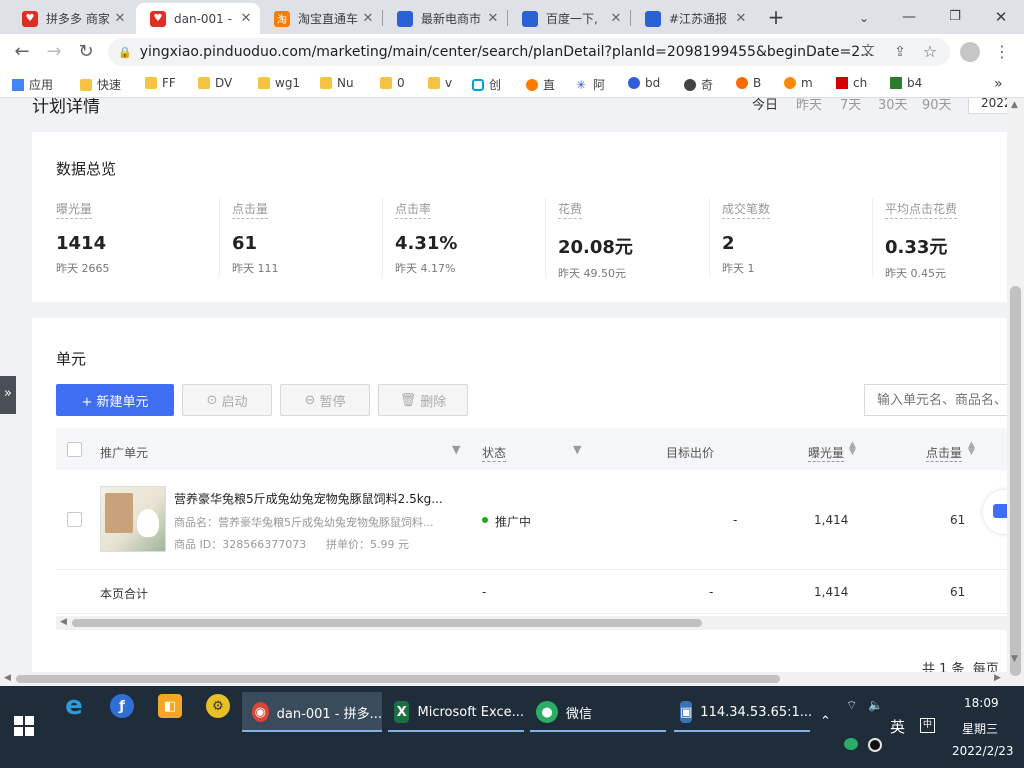 The width and height of the screenshot is (1024, 768). I want to click on bookmark-m: m, so click(798, 83).